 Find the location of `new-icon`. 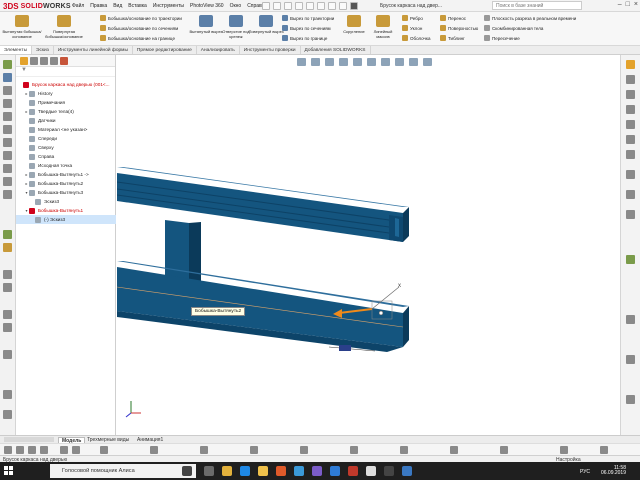

new-icon is located at coordinates (266, 6).